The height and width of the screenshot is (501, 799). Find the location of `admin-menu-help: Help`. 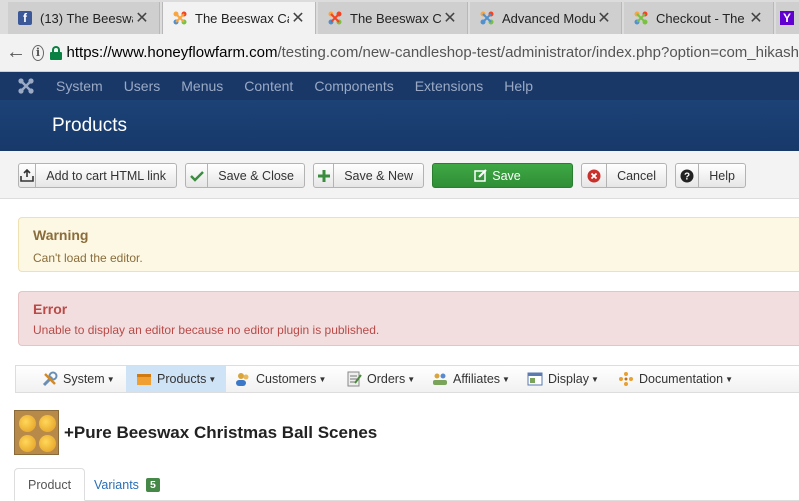

admin-menu-help: Help is located at coordinates (518, 86).